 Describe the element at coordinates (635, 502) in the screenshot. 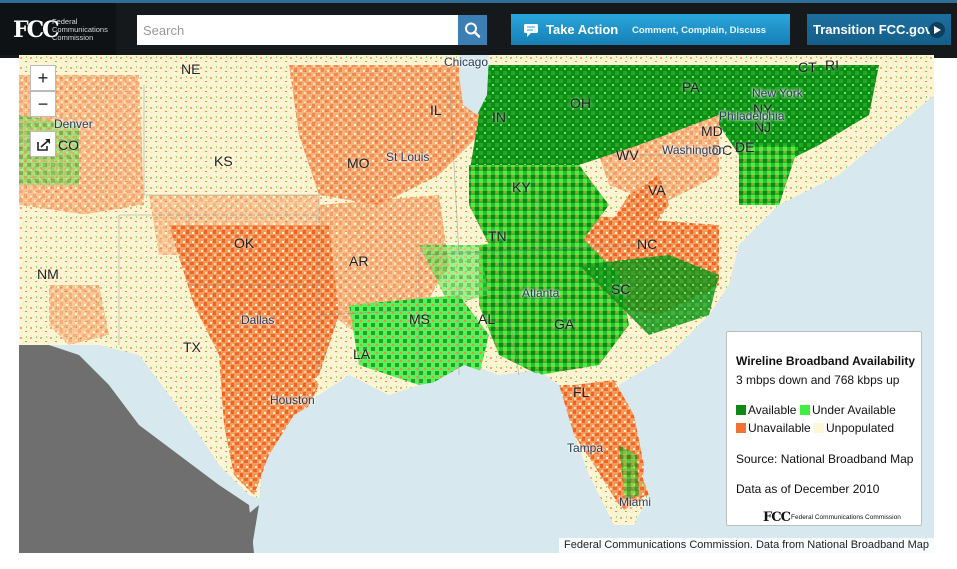

I see `city-label: Miami` at that location.